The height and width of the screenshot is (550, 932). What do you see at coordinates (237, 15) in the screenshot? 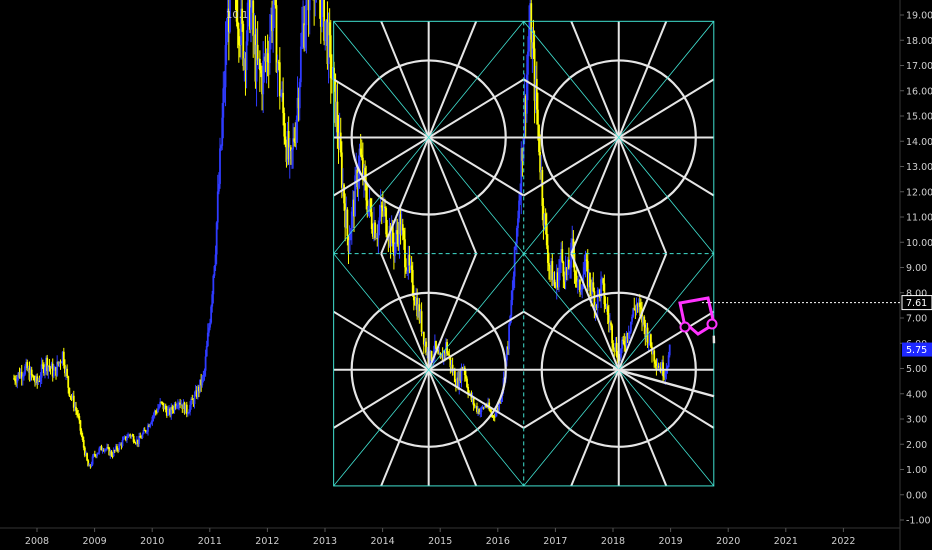
I see `partial-price-label: 10.1` at bounding box center [237, 15].